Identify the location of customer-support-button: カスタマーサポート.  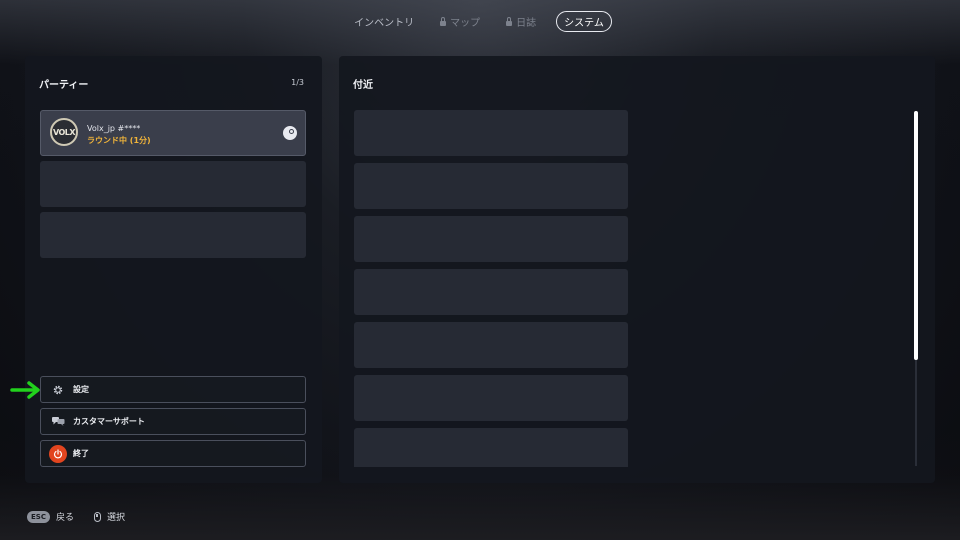
(173, 421).